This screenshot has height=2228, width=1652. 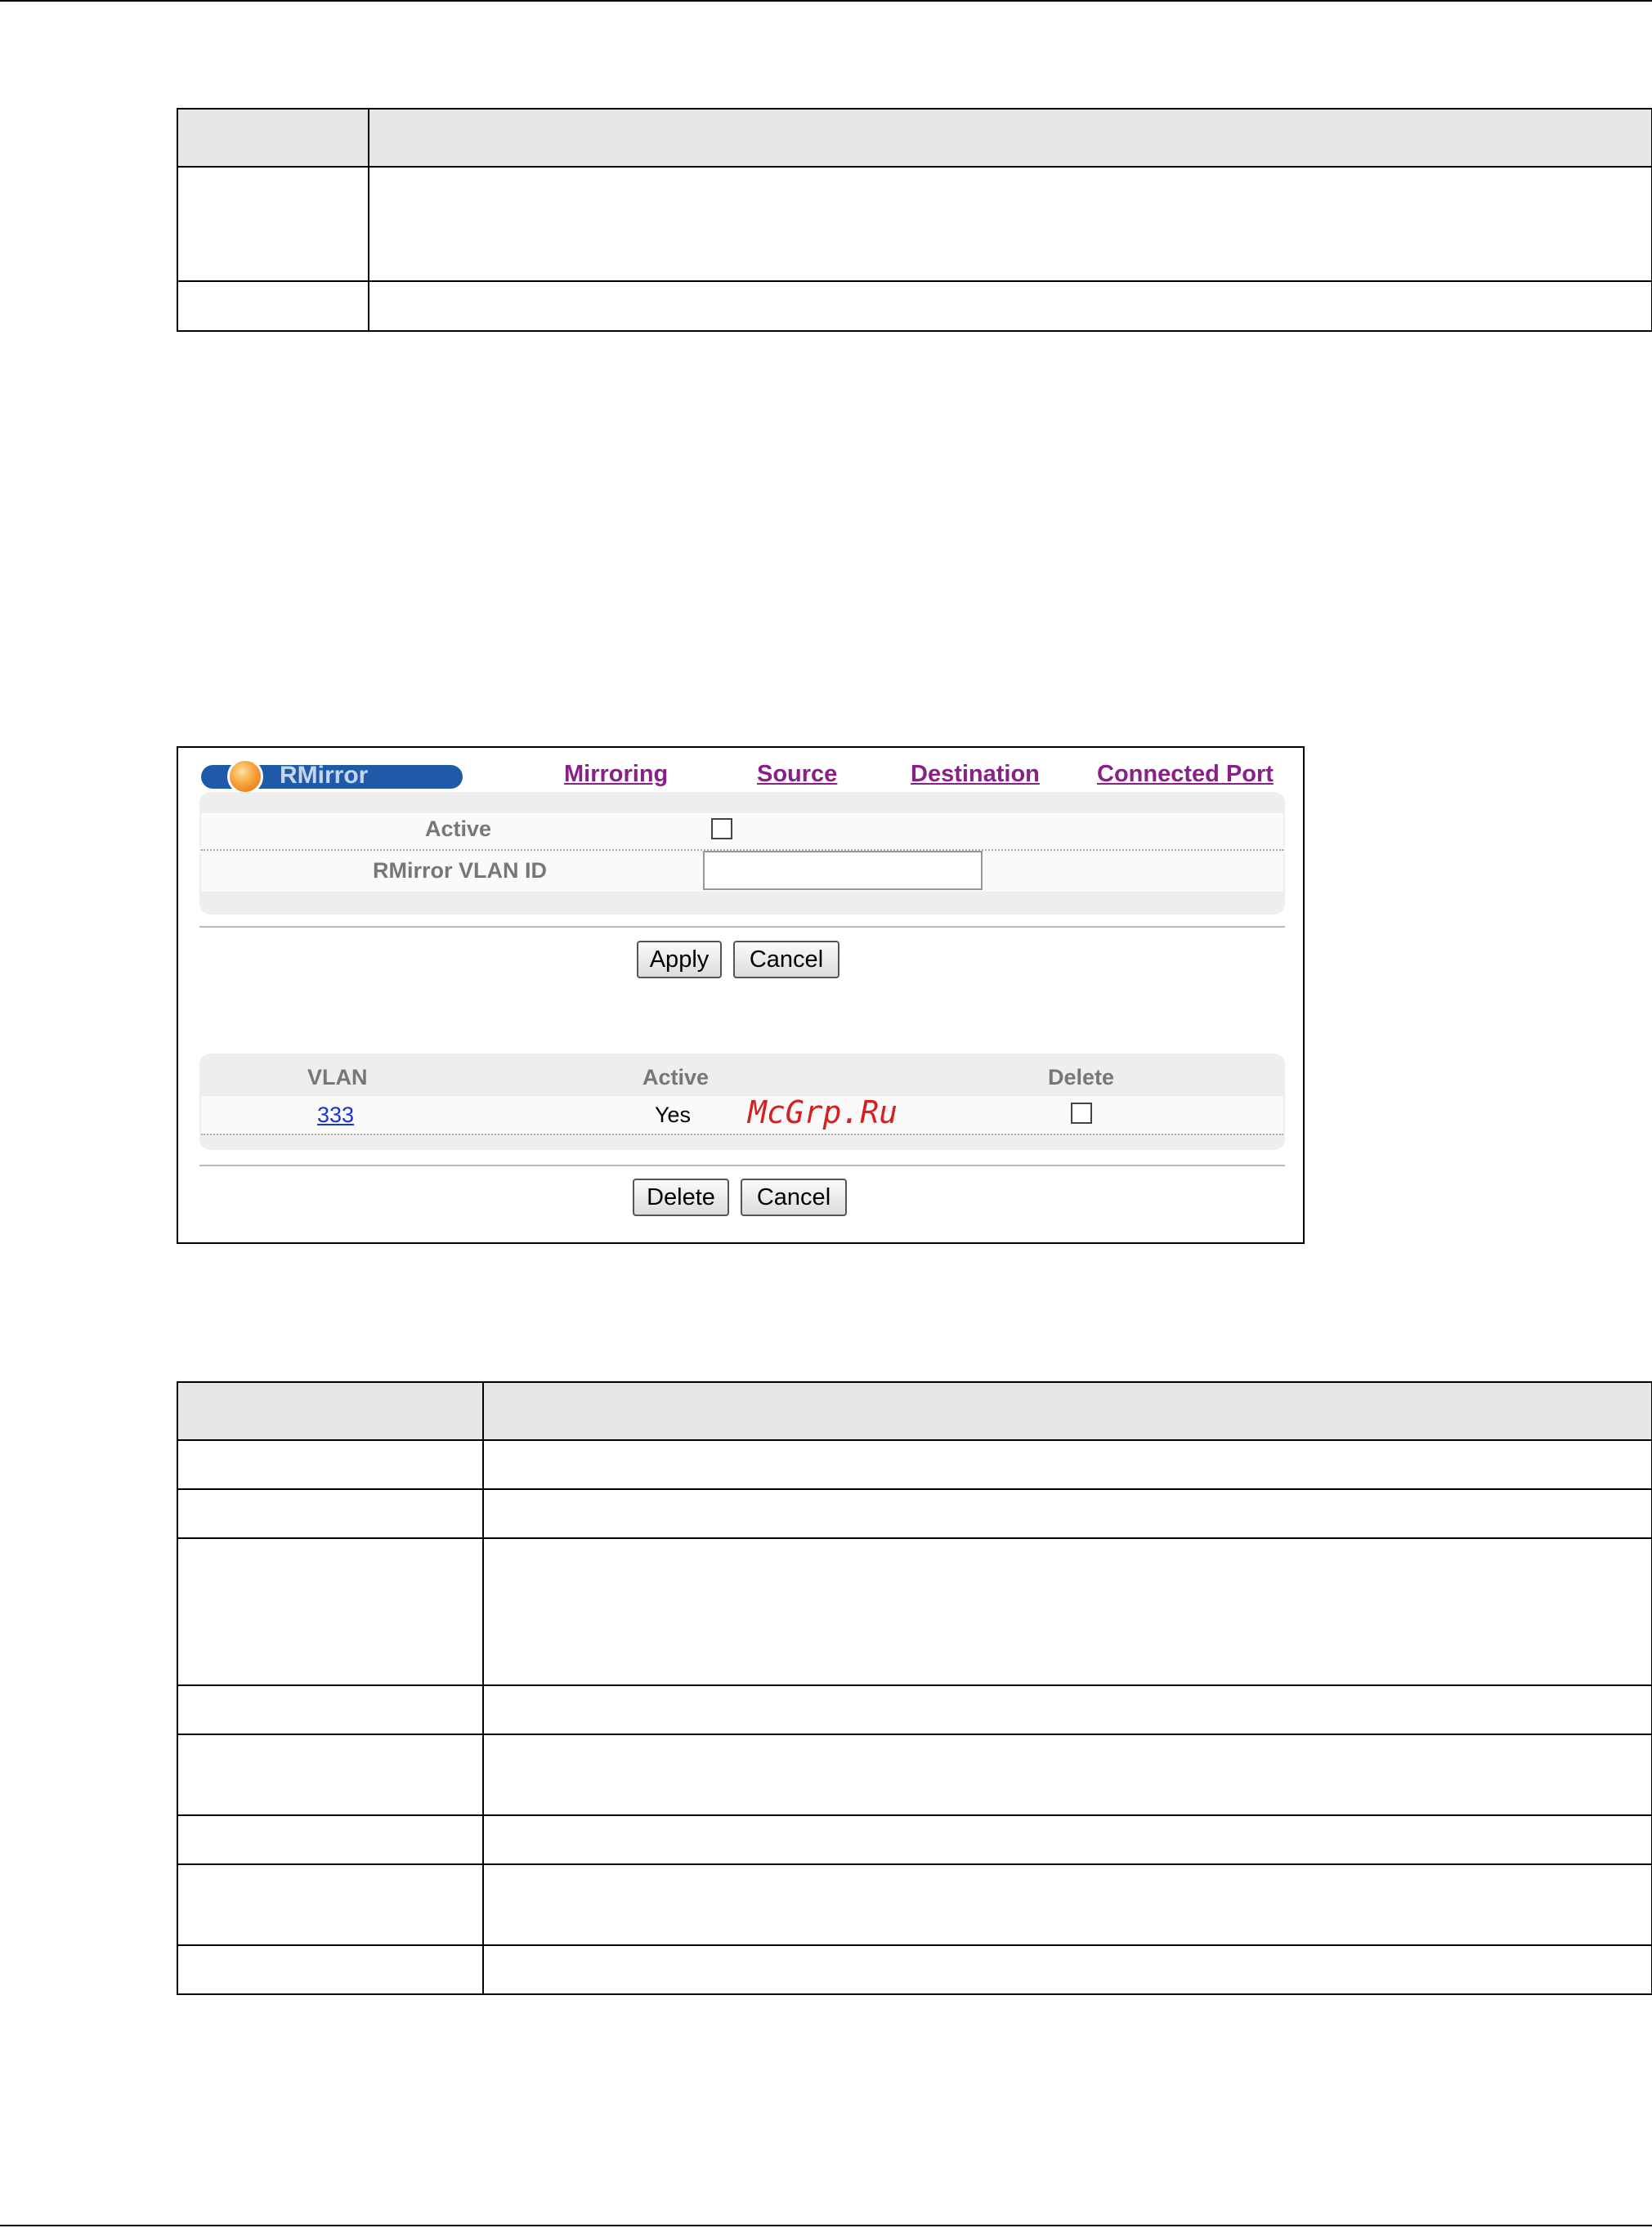 What do you see at coordinates (742, 1134) in the screenshot?
I see `row-divider` at bounding box center [742, 1134].